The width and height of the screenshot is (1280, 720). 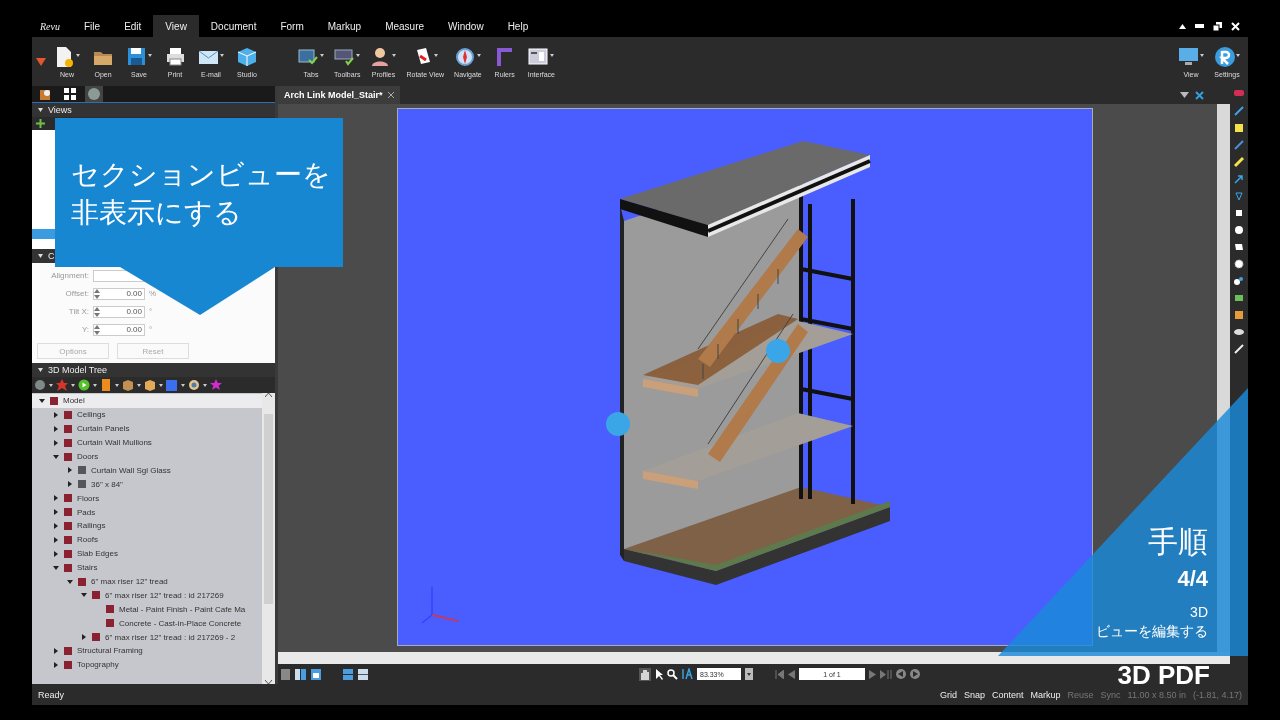 What do you see at coordinates (974, 694) in the screenshot?
I see `status-toggle: Snap` at bounding box center [974, 694].